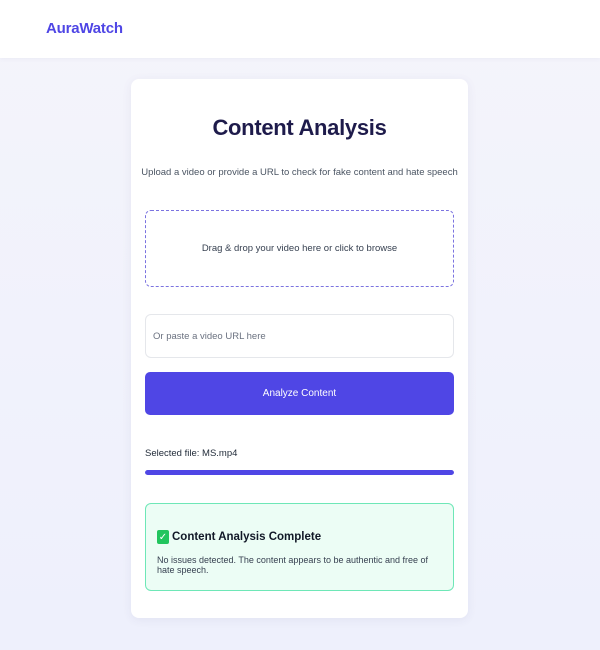  What do you see at coordinates (247, 537) in the screenshot?
I see `result-title: Content Analysis Complete` at bounding box center [247, 537].